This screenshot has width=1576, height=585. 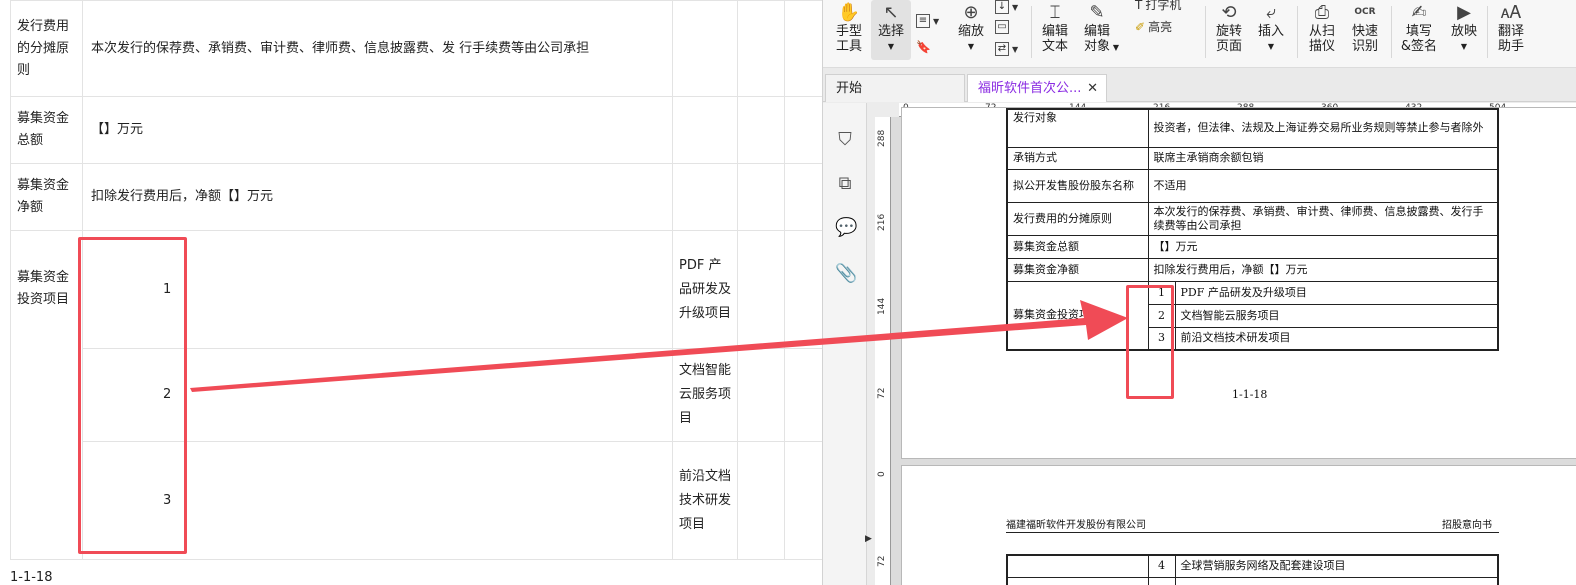 What do you see at coordinates (1511, 12) in the screenshot?
I see `translate-icon: 🗚` at bounding box center [1511, 12].